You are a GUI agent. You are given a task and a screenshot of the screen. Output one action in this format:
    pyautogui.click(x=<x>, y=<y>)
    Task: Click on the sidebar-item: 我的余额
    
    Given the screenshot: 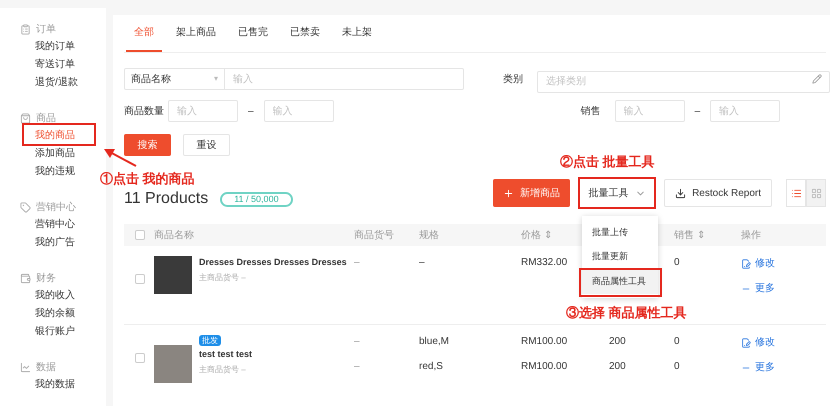 What is the action you would take?
    pyautogui.click(x=63, y=314)
    